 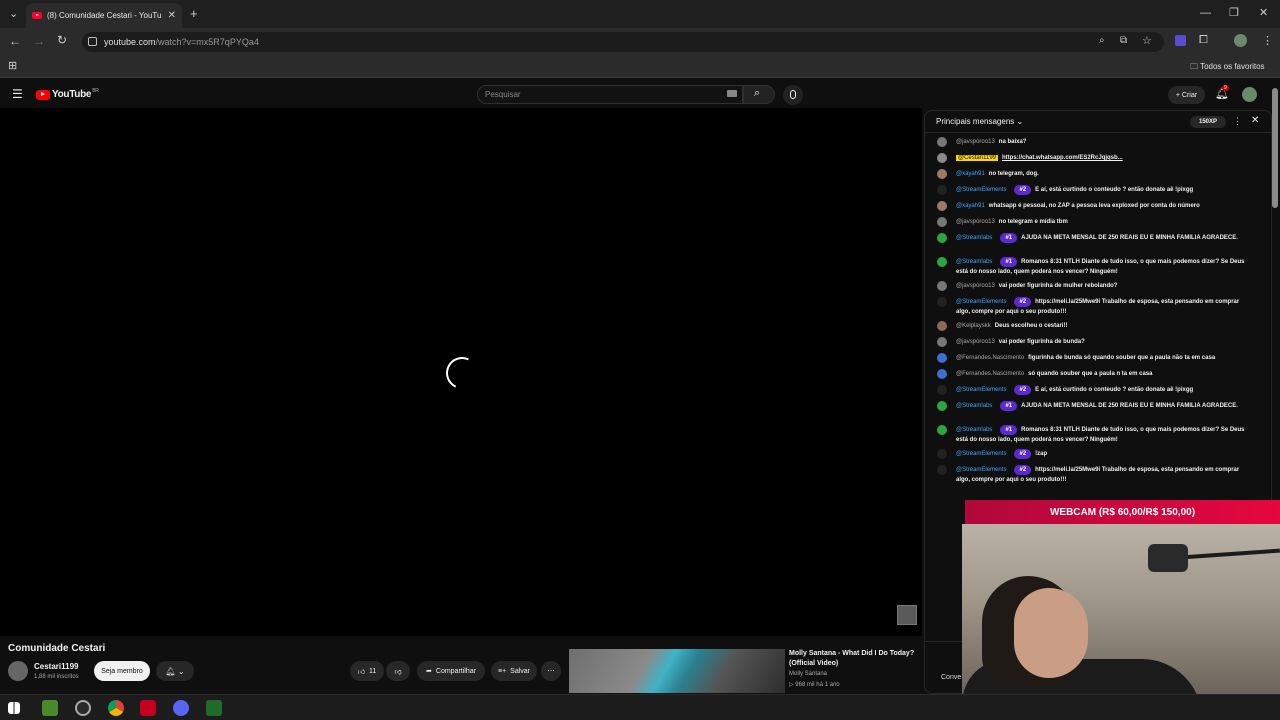 I want to click on back-icon: ←, so click(x=15, y=41).